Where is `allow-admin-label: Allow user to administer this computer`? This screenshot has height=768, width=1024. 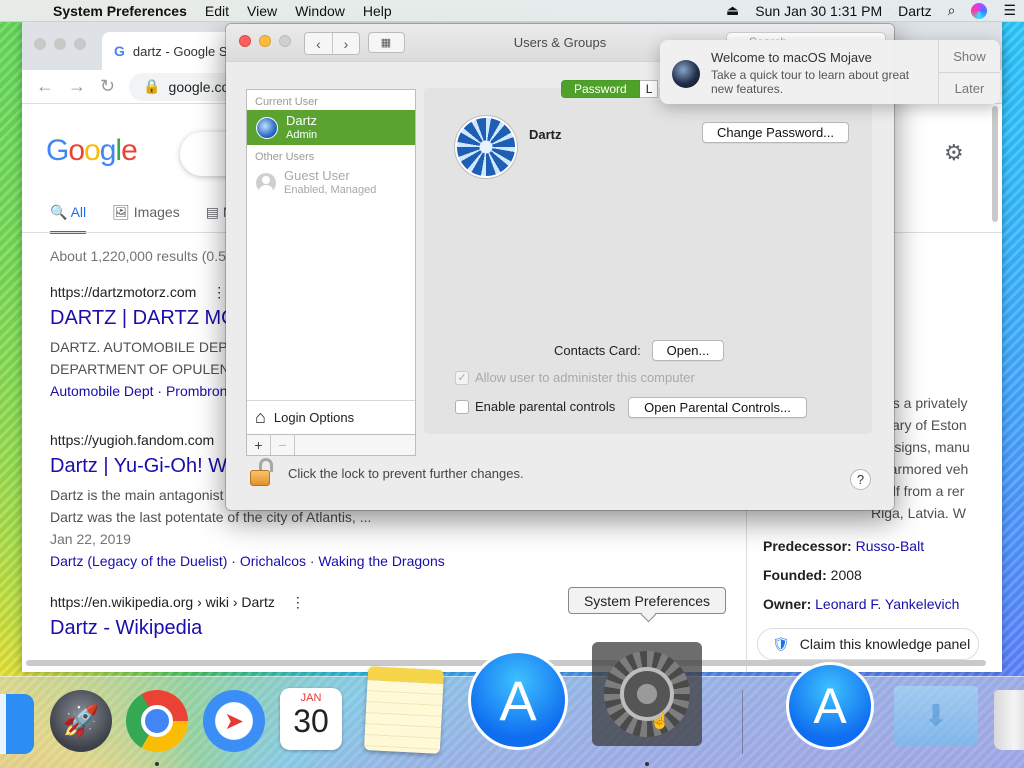 allow-admin-label: Allow user to administer this computer is located at coordinates (585, 377).